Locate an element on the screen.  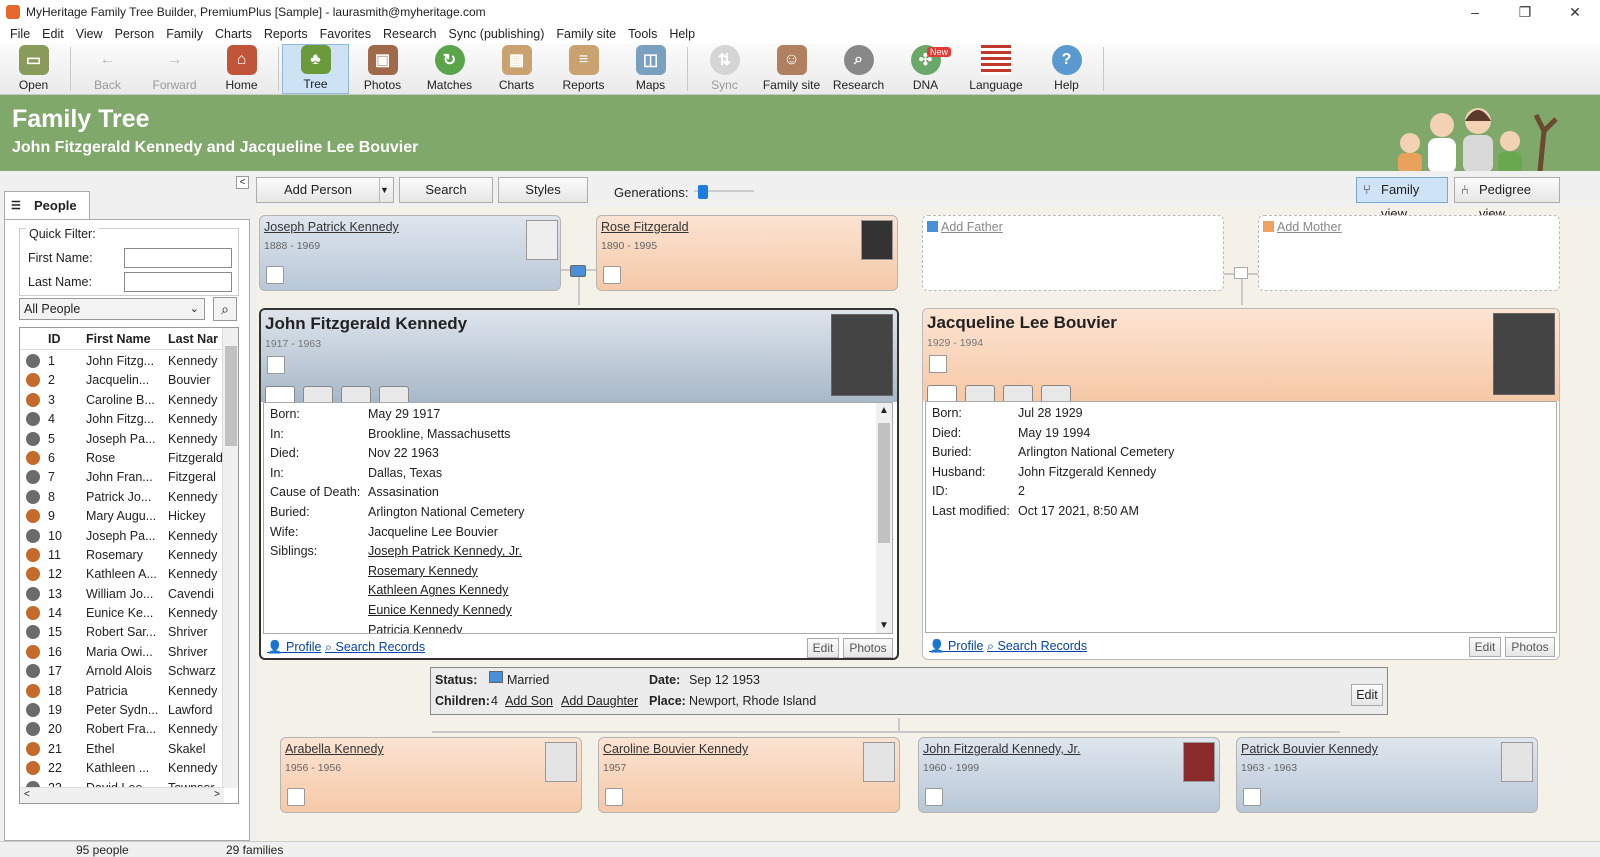
help-button: ? Help is located at coordinates (1066, 69).